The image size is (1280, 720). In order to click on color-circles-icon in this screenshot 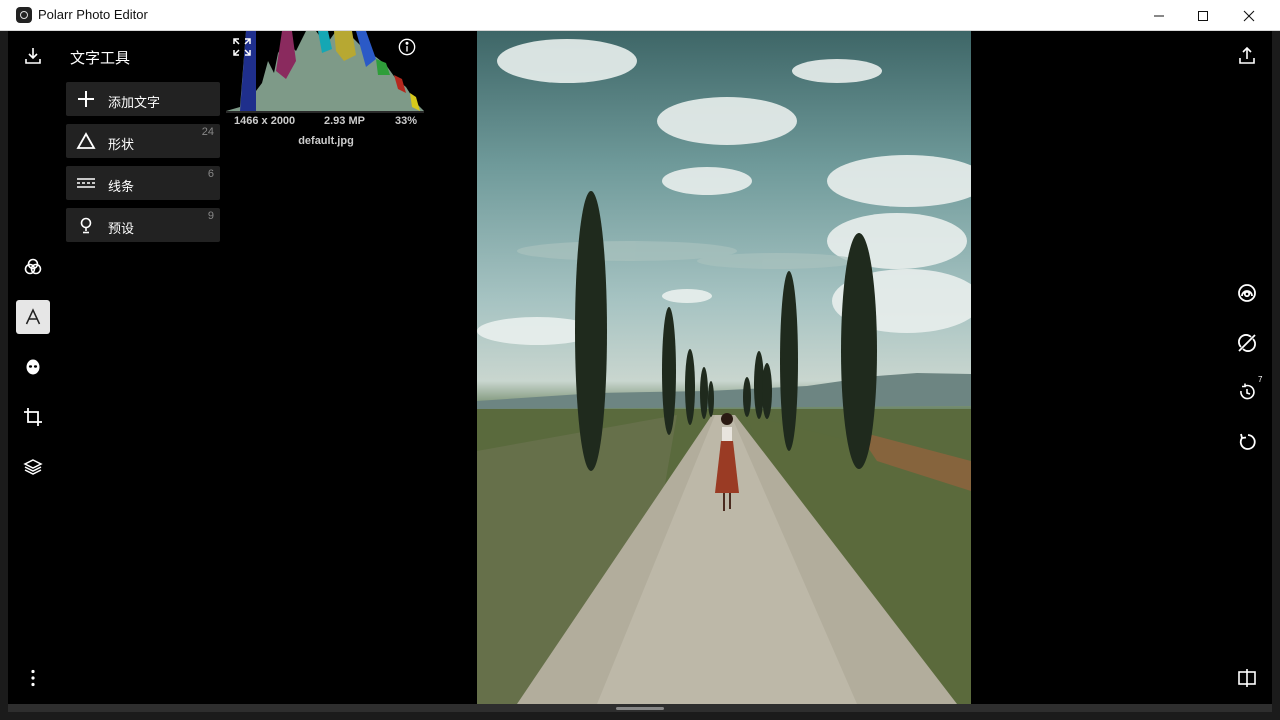, I will do `click(33, 266)`.